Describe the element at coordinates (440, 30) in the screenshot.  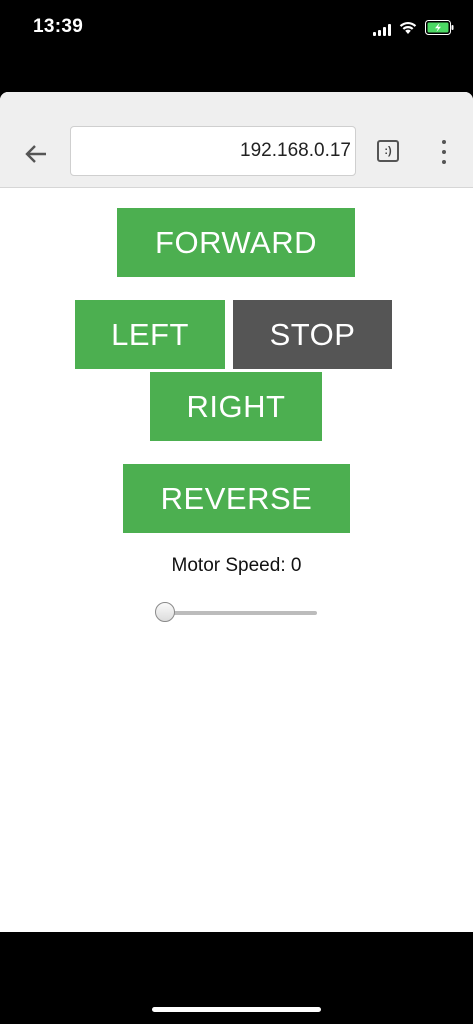
I see `battery-charging-icon` at that location.